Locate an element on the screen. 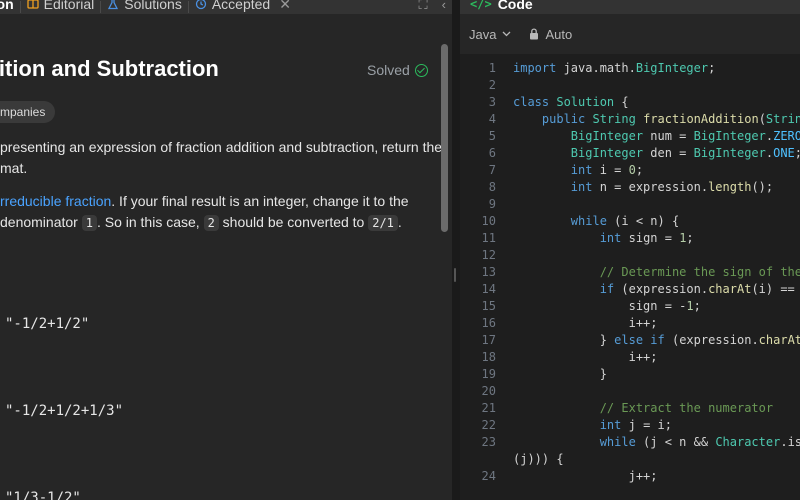  description-text: . So in this case, is located at coordinates (150, 222).